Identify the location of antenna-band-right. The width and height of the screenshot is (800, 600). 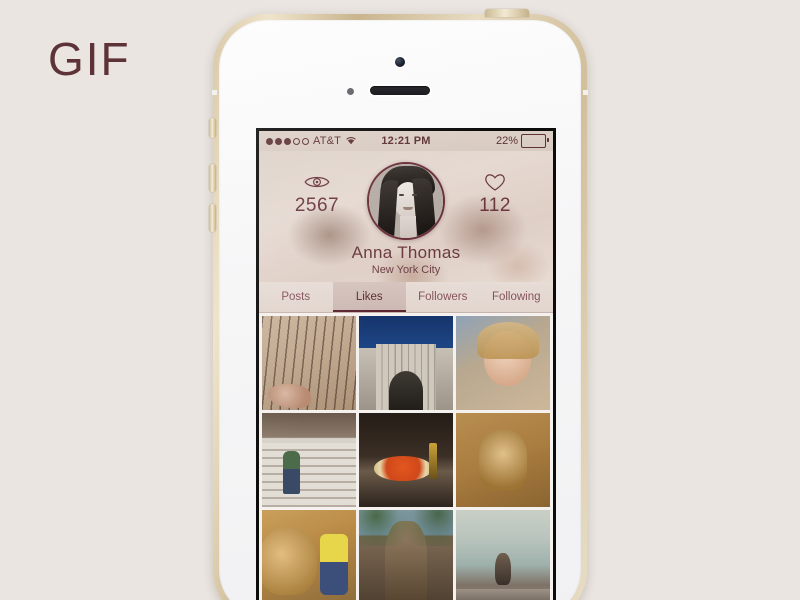
(585, 92).